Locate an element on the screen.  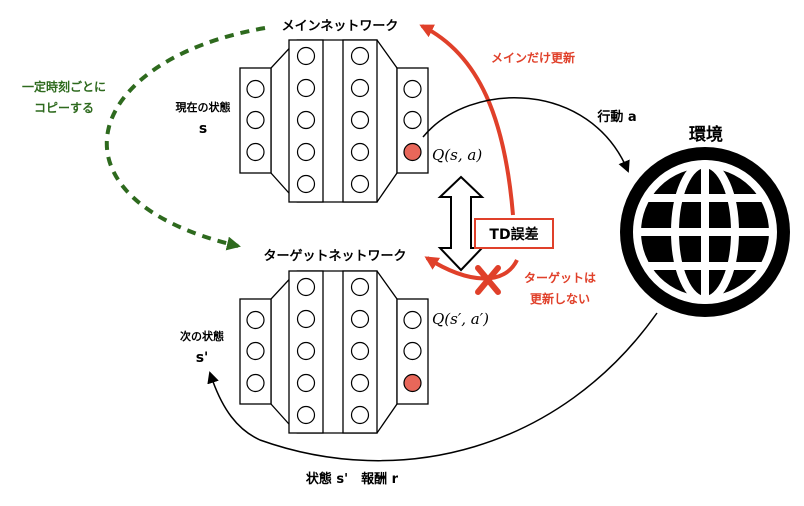
action-label: 行動 a is located at coordinates (616, 117).